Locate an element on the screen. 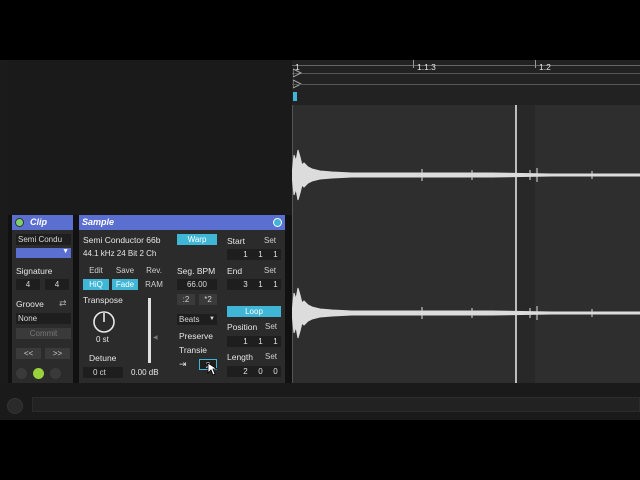 The height and width of the screenshot is (480, 640). sample-header: Sample is located at coordinates (182, 222).